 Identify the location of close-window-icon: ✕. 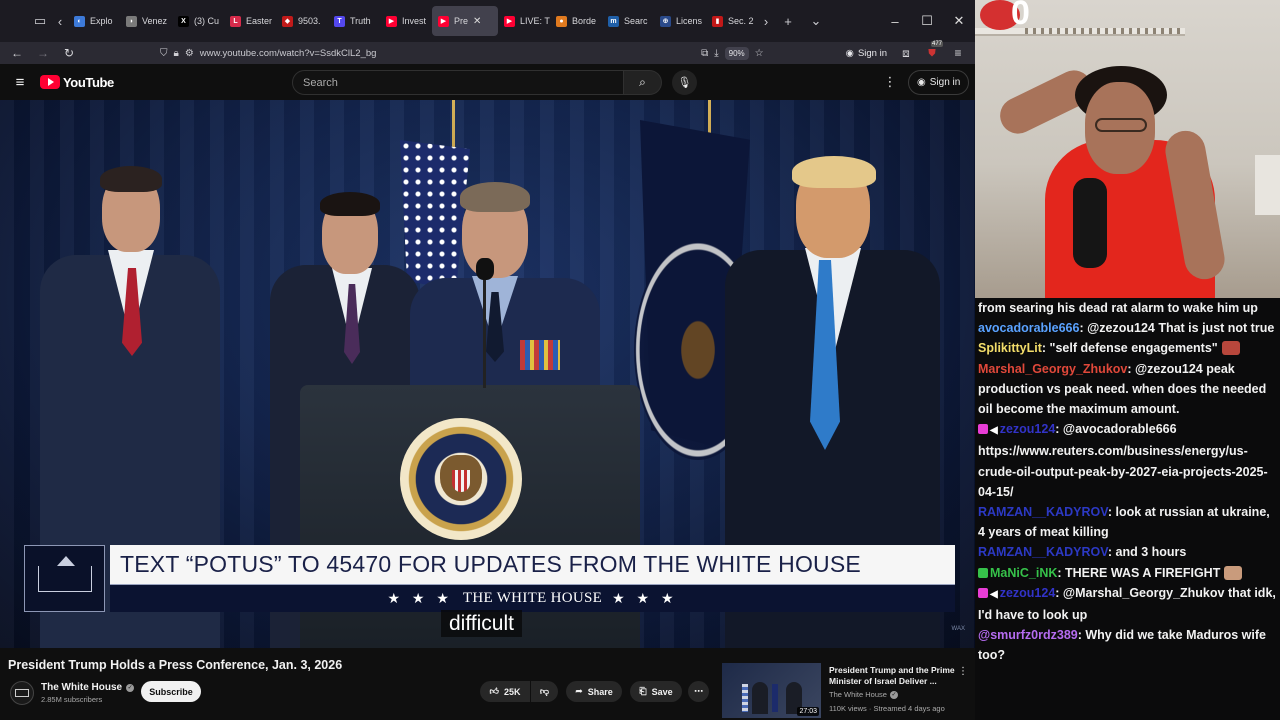
(959, 21).